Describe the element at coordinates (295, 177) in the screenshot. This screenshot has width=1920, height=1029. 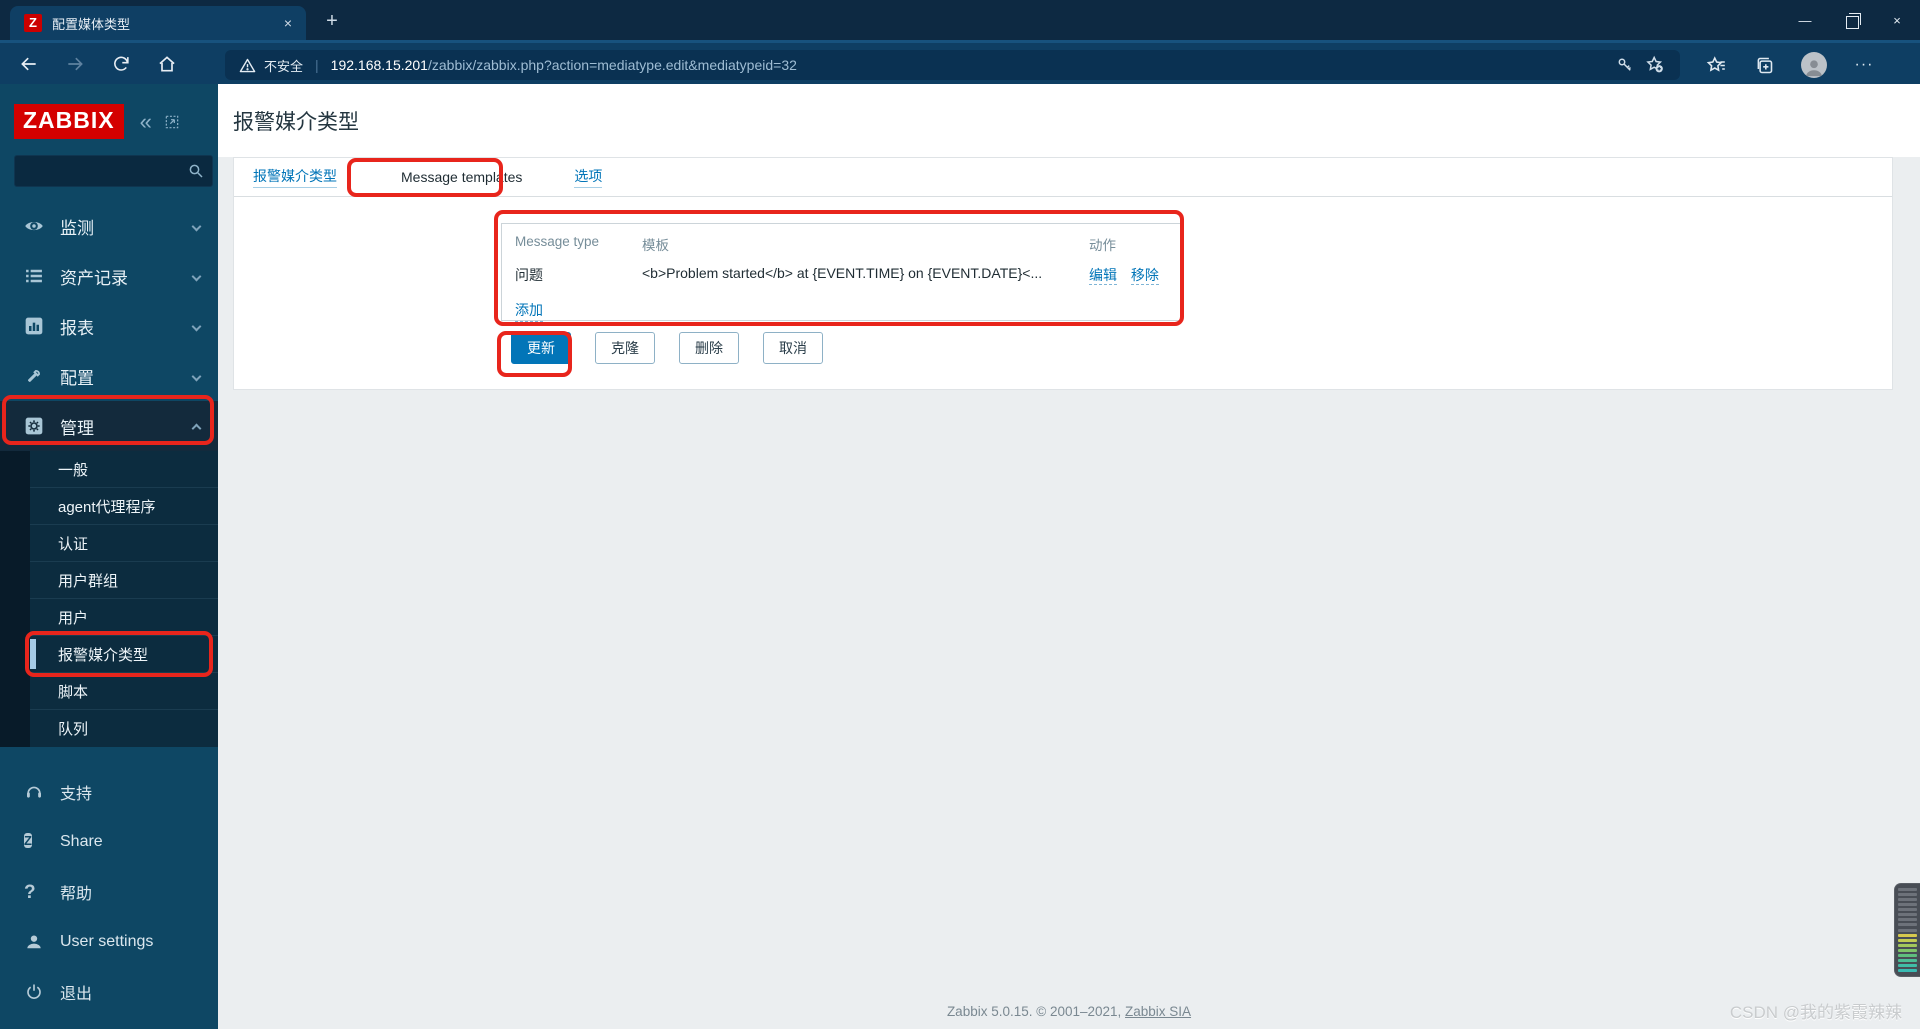
I see `tab-media-type: 报警媒介类型` at that location.